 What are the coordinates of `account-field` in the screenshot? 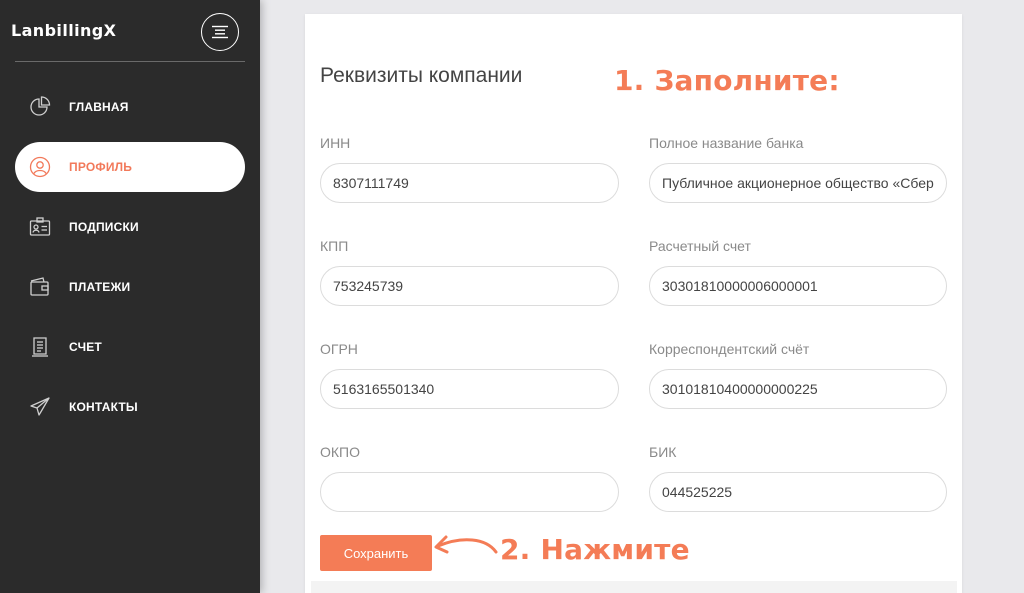 It's located at (798, 286).